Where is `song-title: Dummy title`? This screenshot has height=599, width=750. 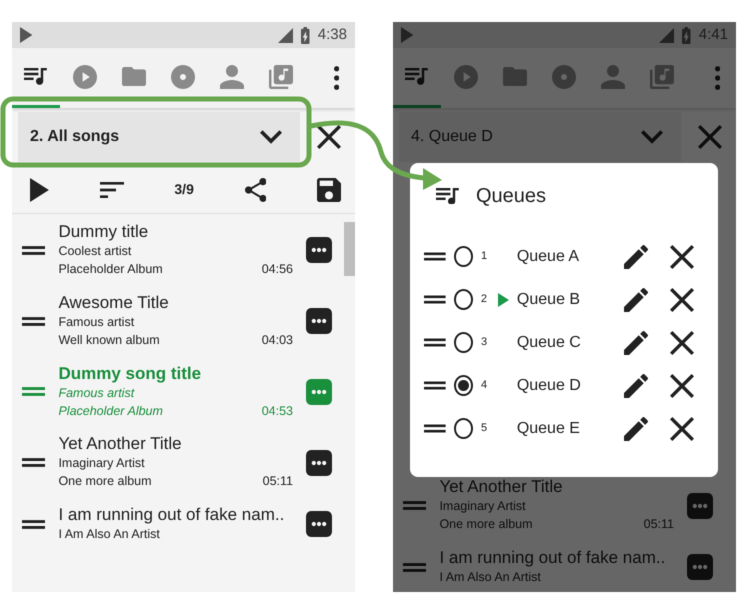 song-title: Dummy title is located at coordinates (104, 232).